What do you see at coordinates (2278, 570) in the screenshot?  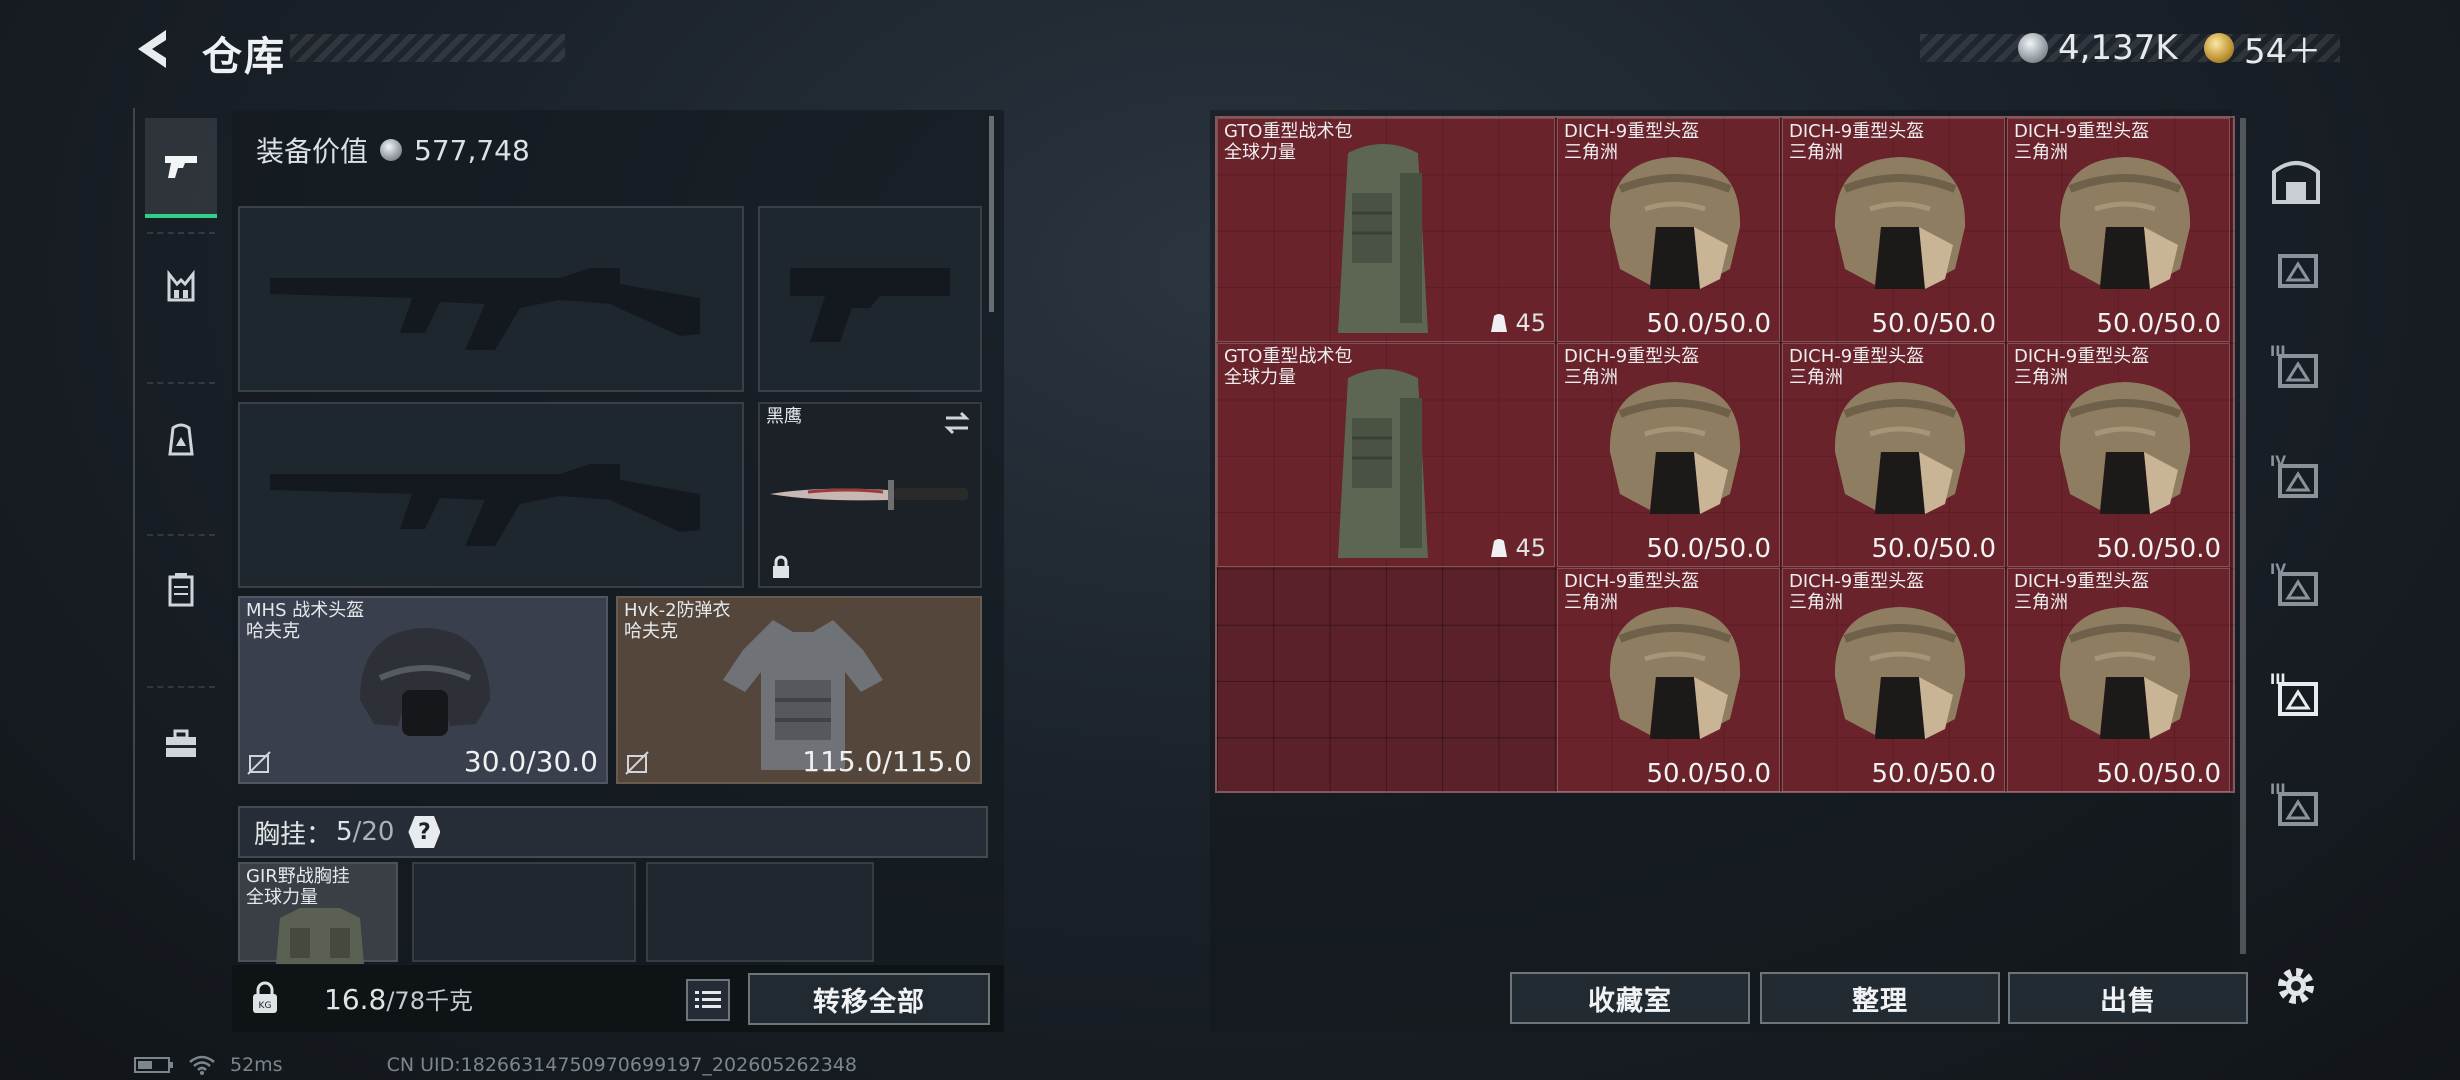 I see `svg-text: IV` at bounding box center [2278, 570].